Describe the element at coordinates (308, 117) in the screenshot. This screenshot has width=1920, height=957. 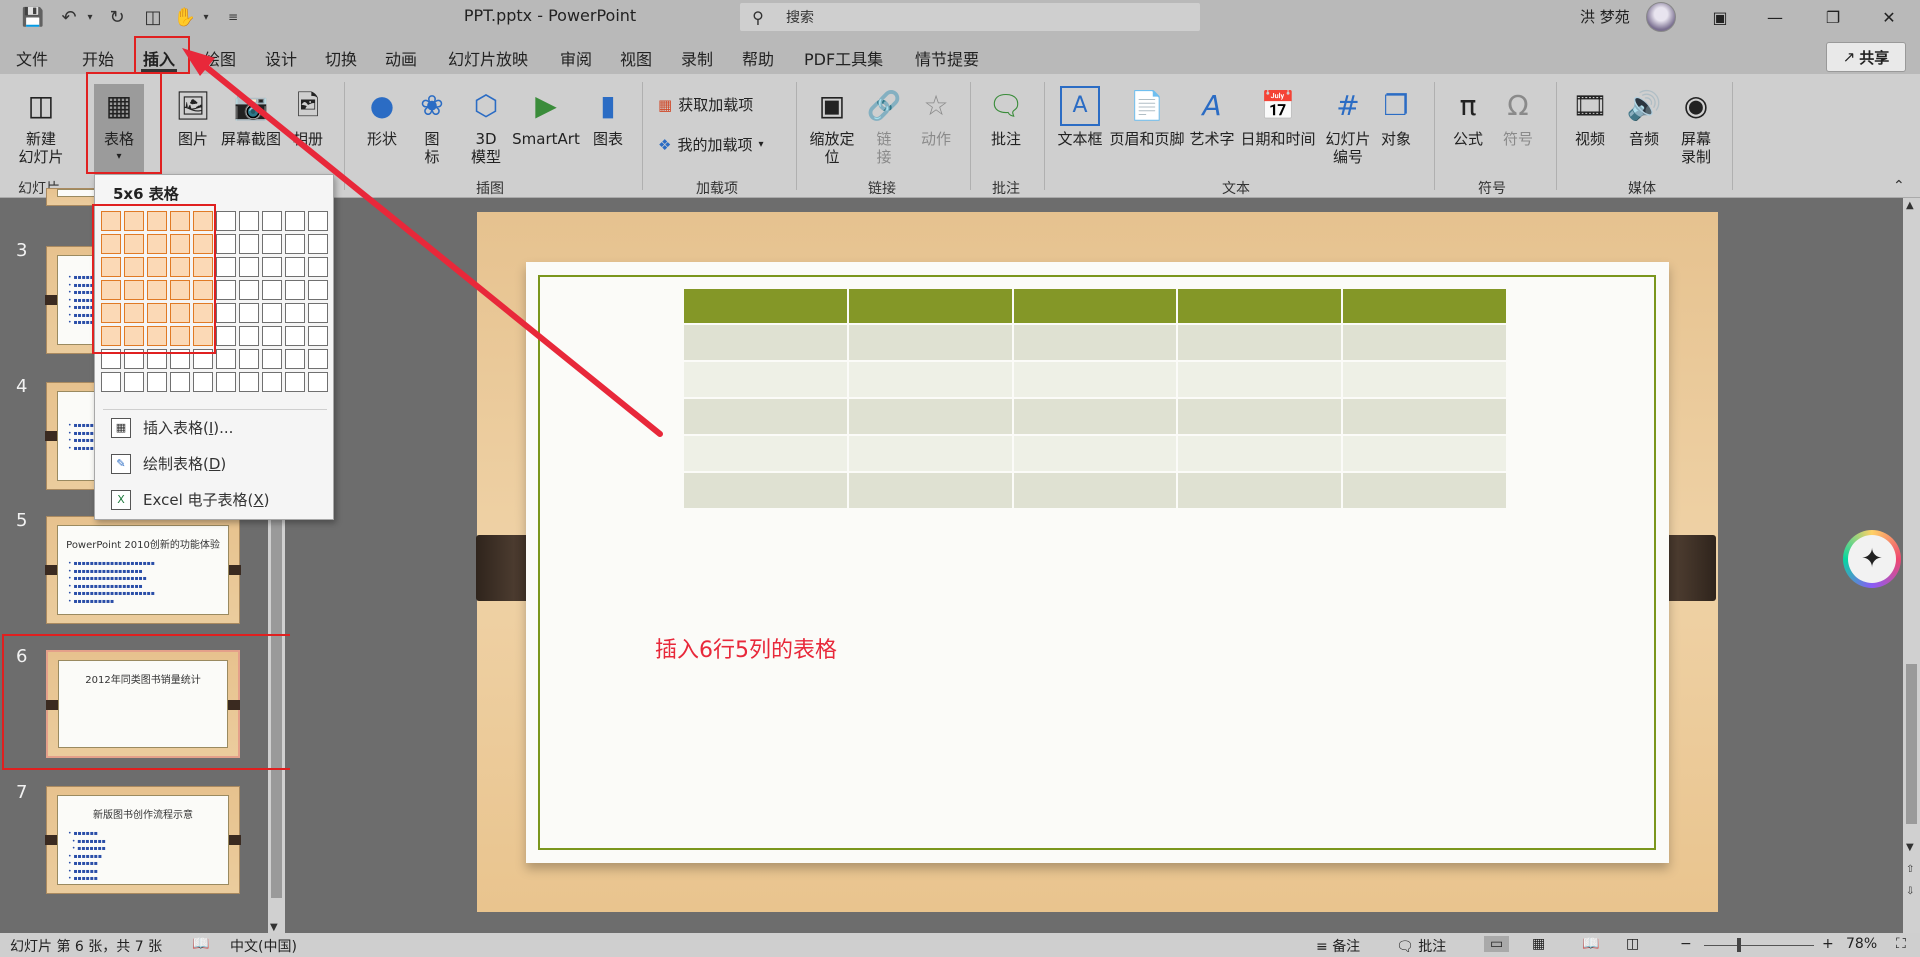
I see `album-button: 🖻 相册` at that location.